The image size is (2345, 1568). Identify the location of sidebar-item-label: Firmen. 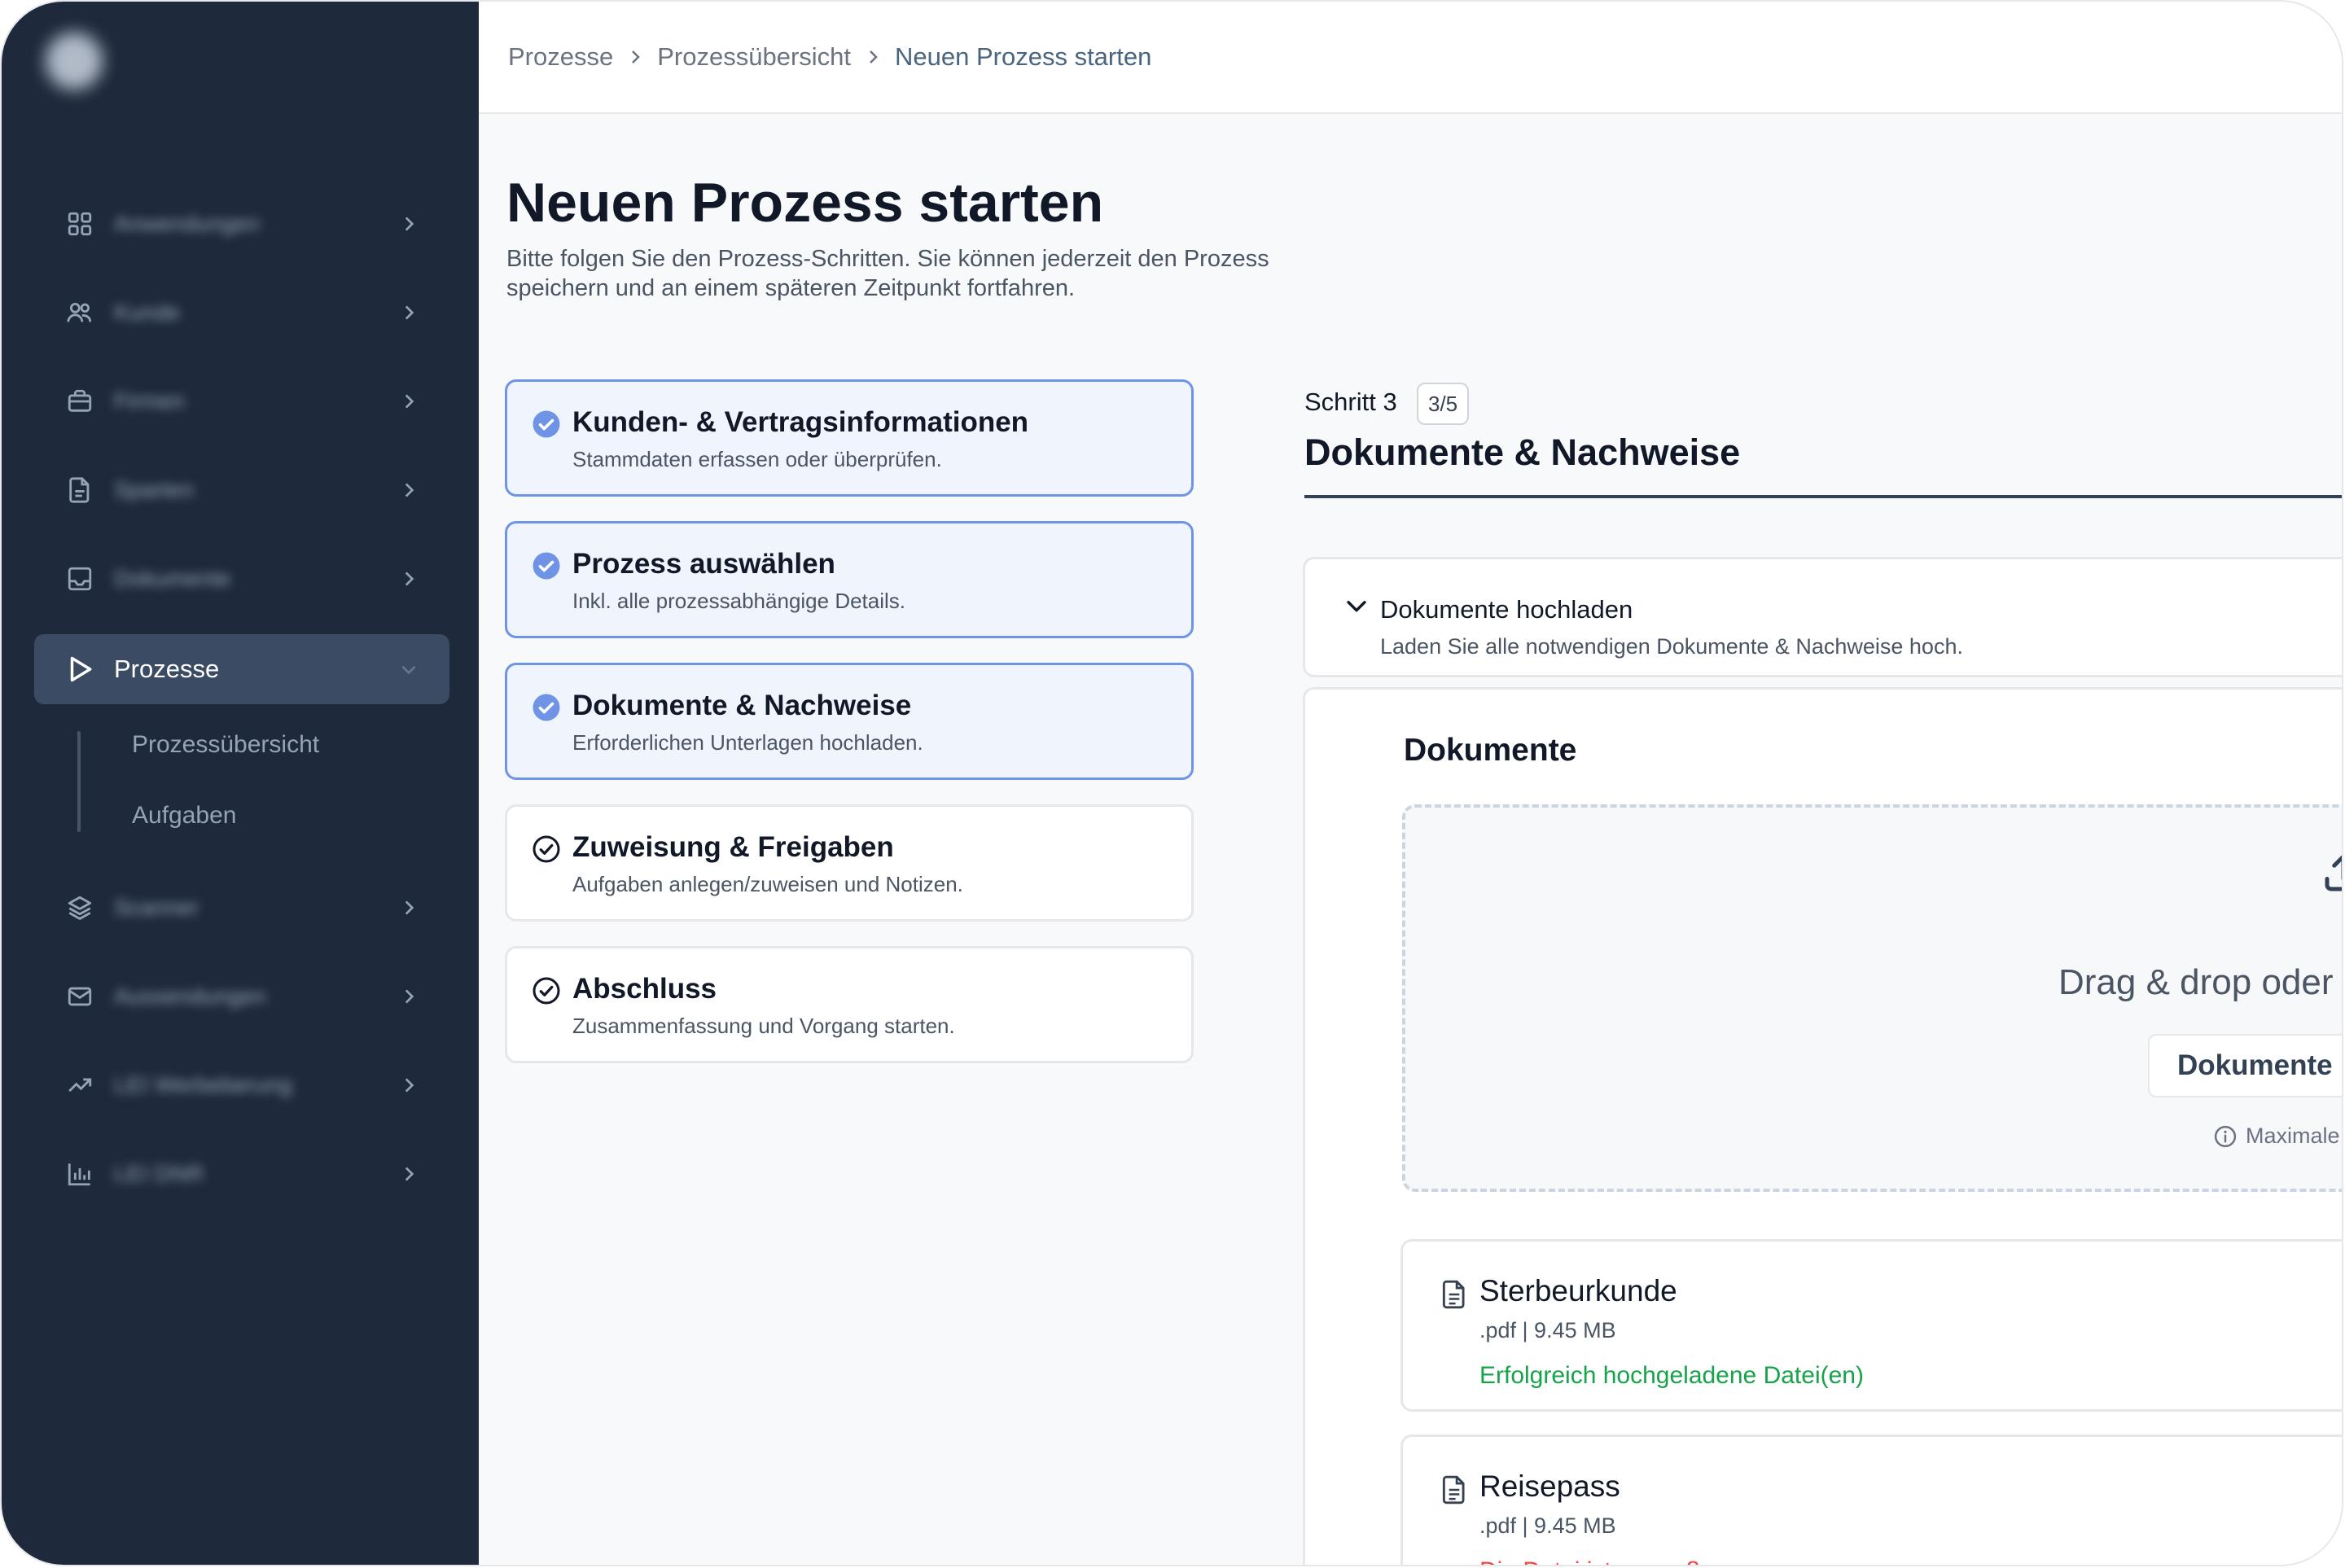
(150, 401).